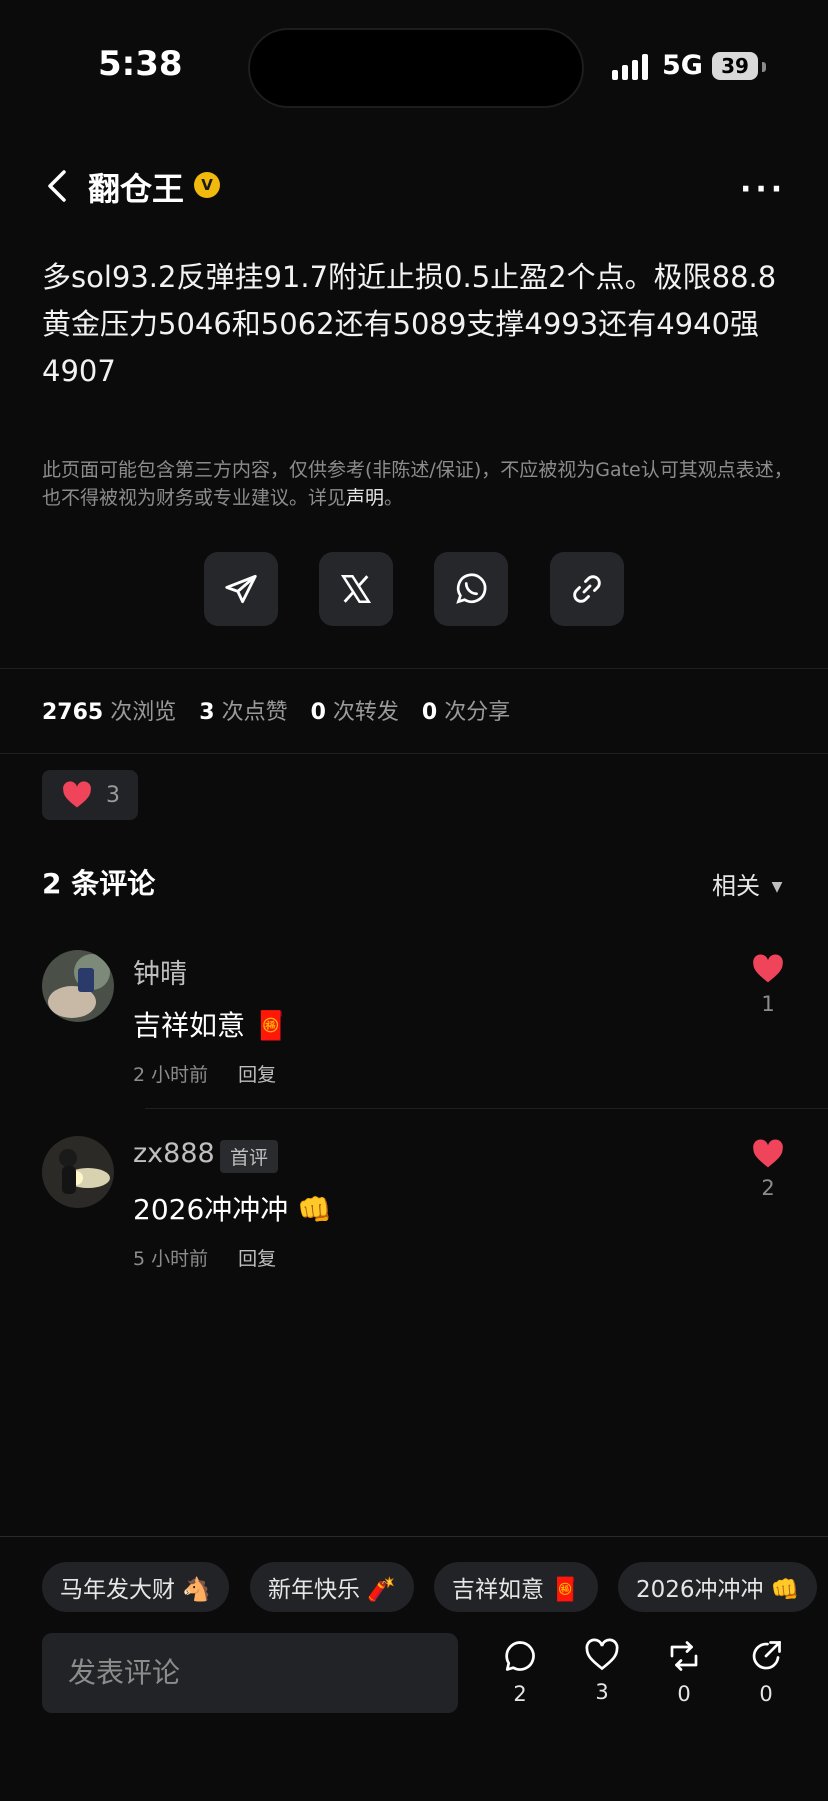 This screenshot has height=1801, width=828. Describe the element at coordinates (602, 1654) in the screenshot. I see `heart-outline-icon` at that location.